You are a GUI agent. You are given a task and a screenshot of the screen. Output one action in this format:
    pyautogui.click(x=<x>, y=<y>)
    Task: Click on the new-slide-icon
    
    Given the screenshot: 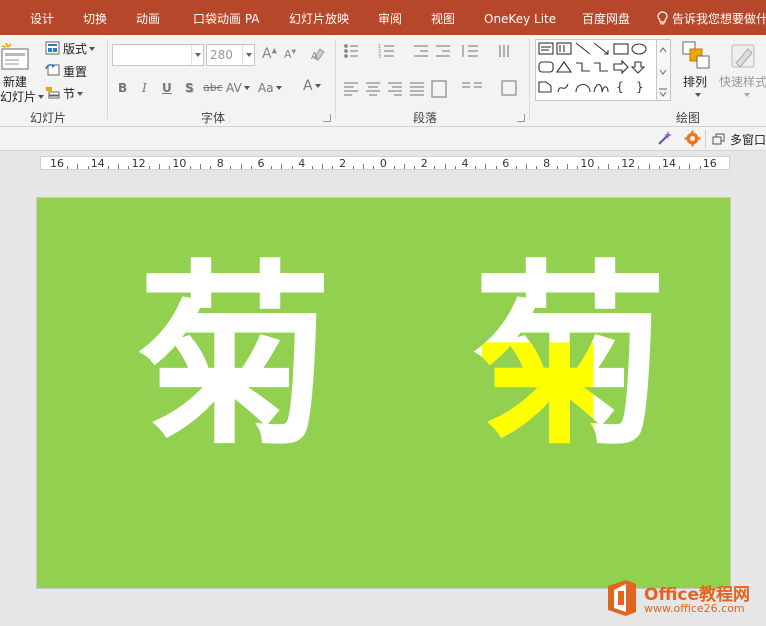 What is the action you would take?
    pyautogui.click(x=16, y=57)
    